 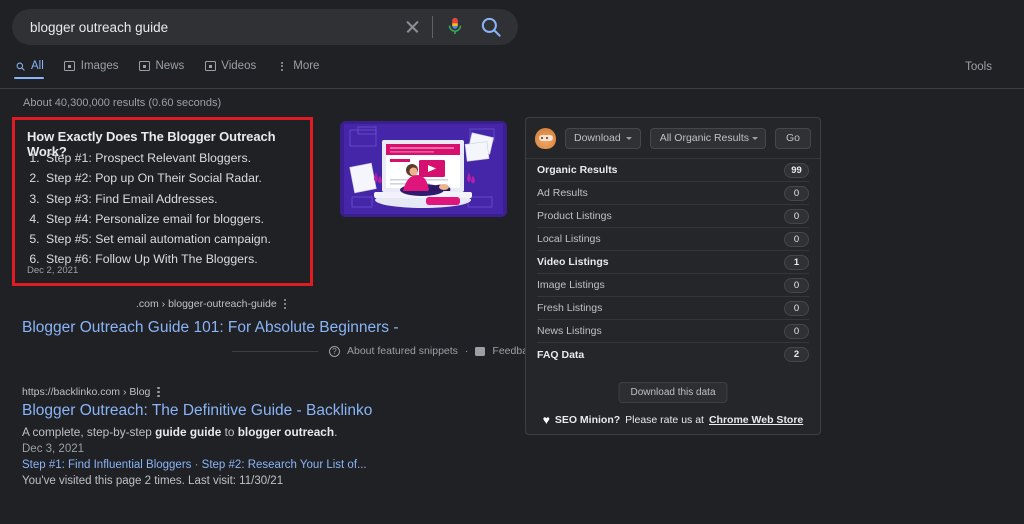 I want to click on table-row: FAQ Data 2, so click(x=673, y=354).